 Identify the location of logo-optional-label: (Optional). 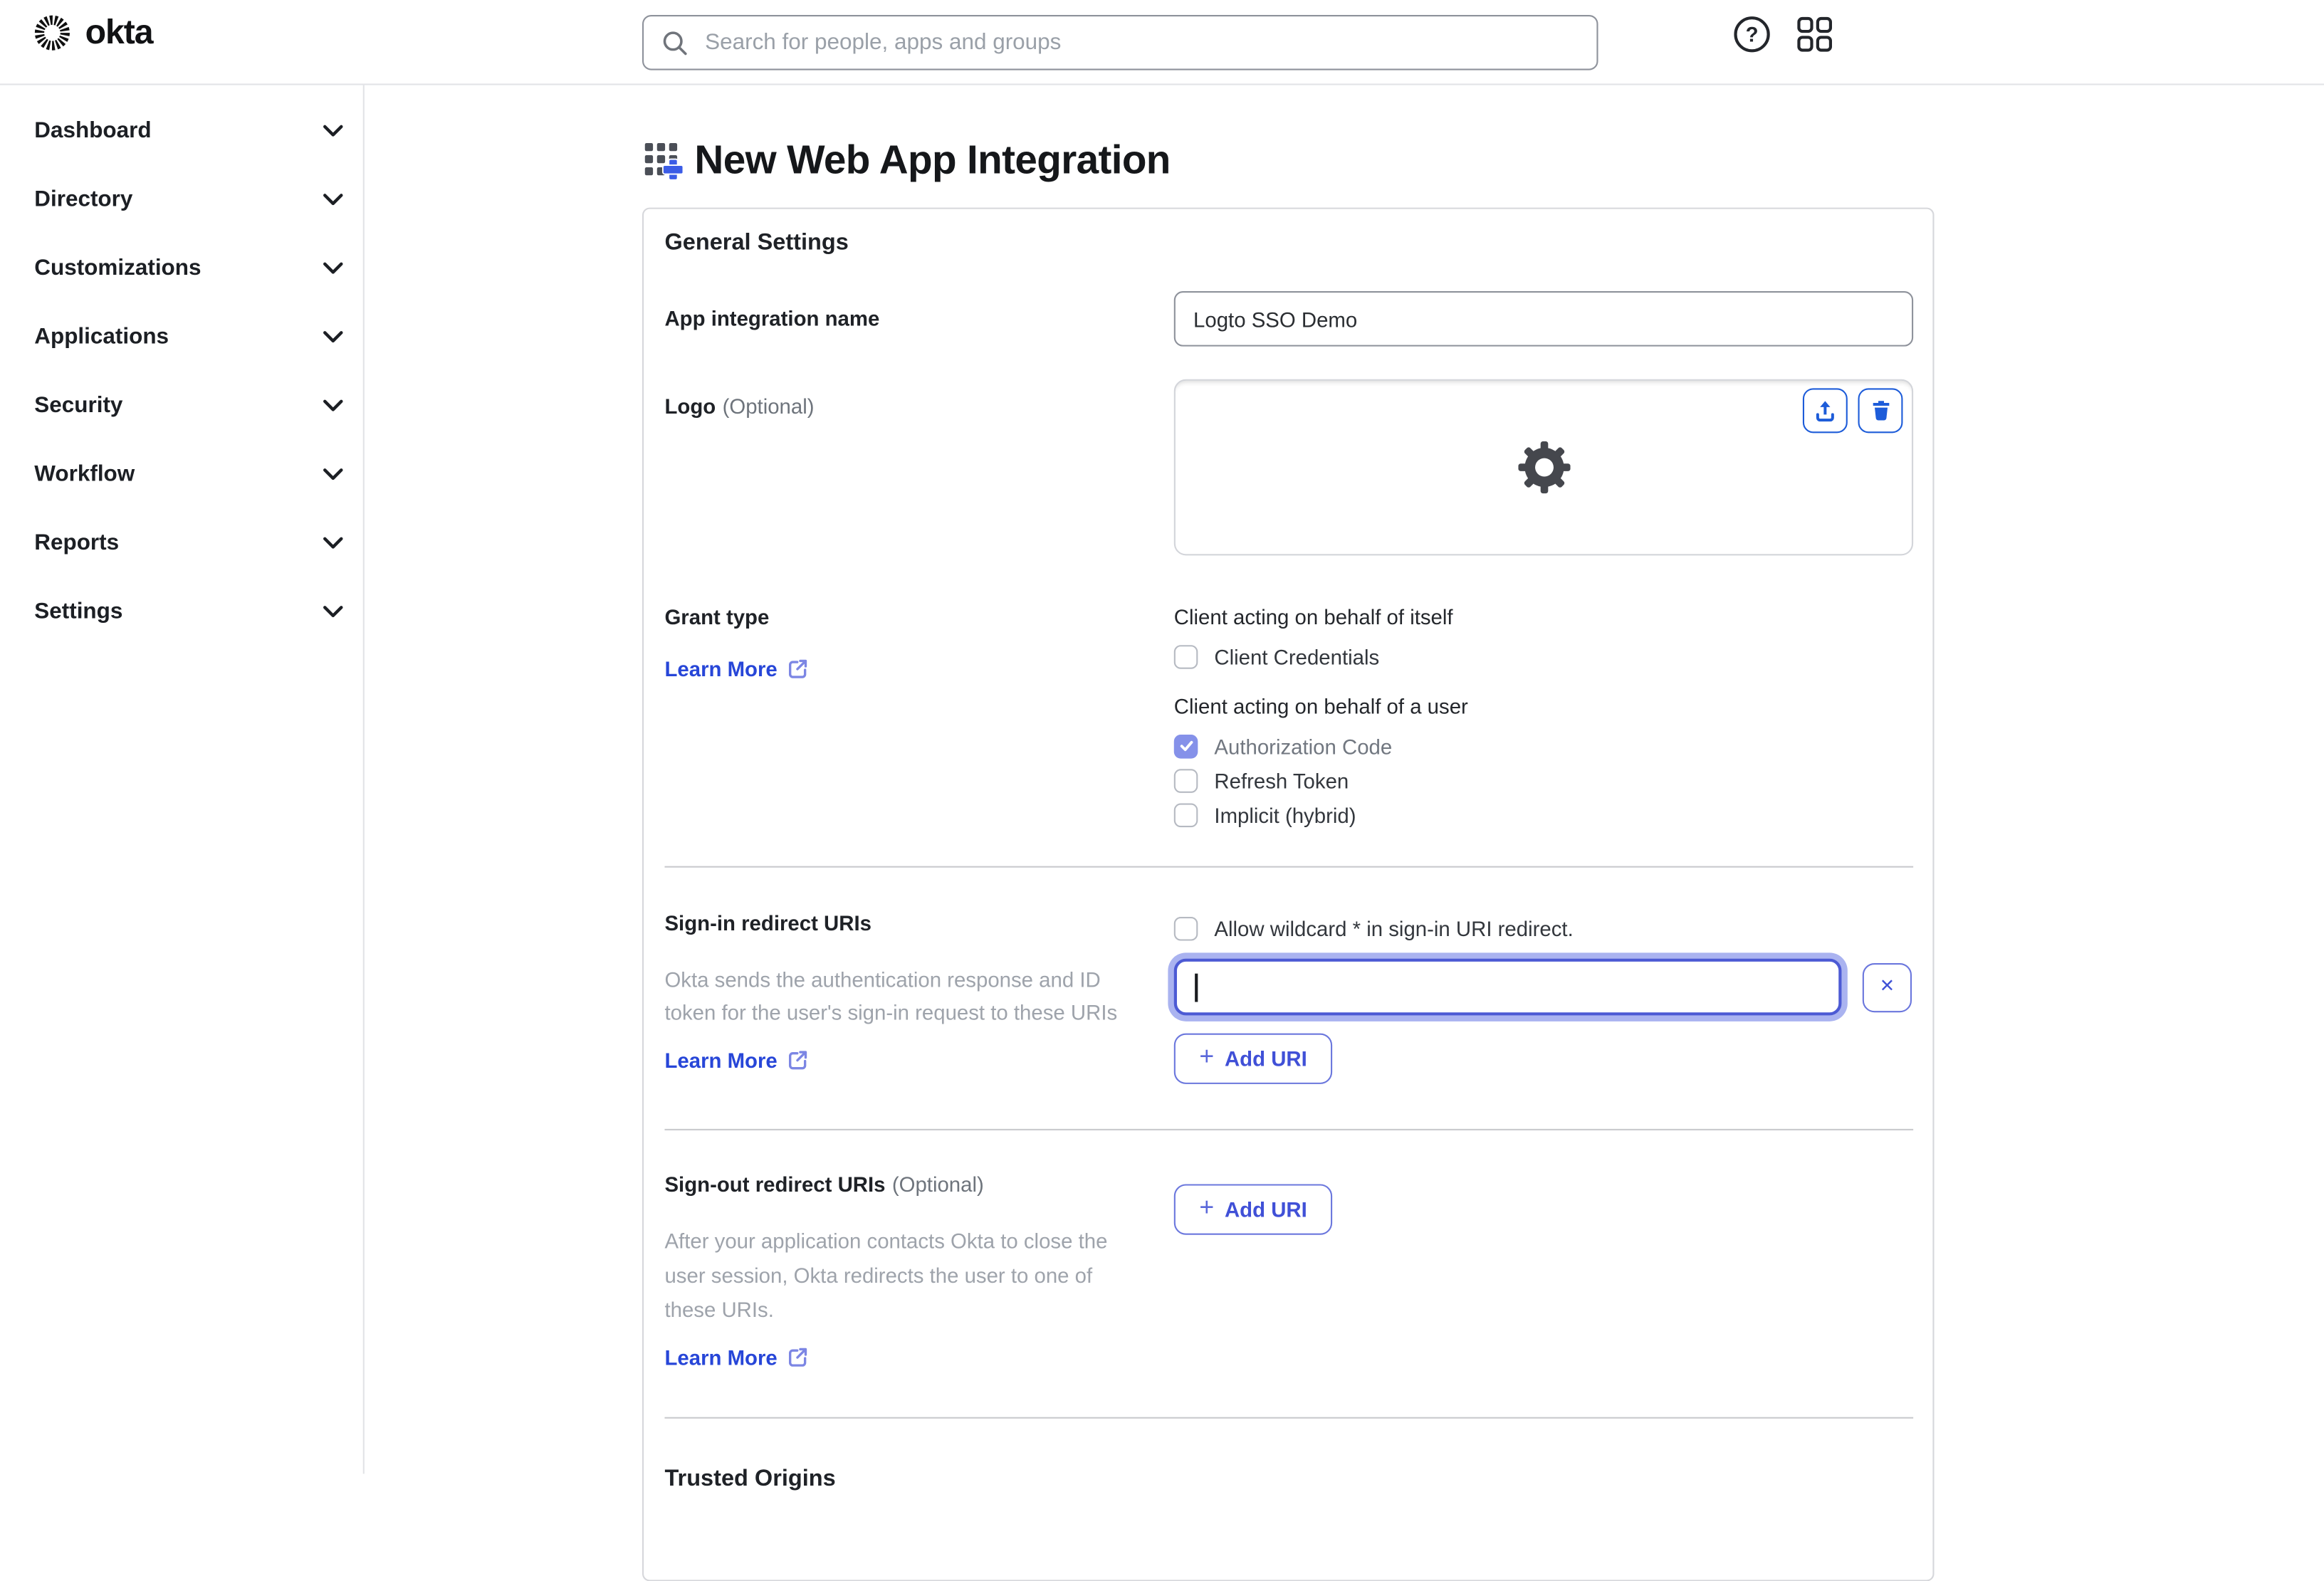
(768, 406).